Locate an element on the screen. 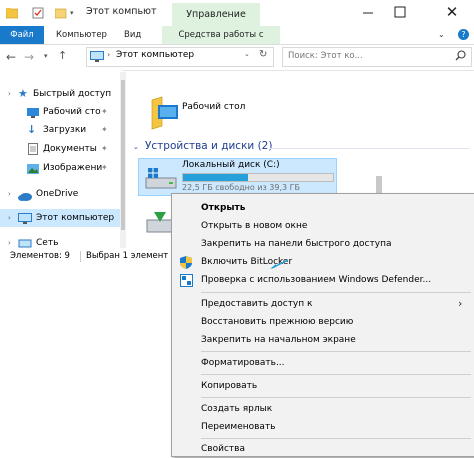 This screenshot has width=474, height=458. up-icon: ↑ is located at coordinates (62, 55).